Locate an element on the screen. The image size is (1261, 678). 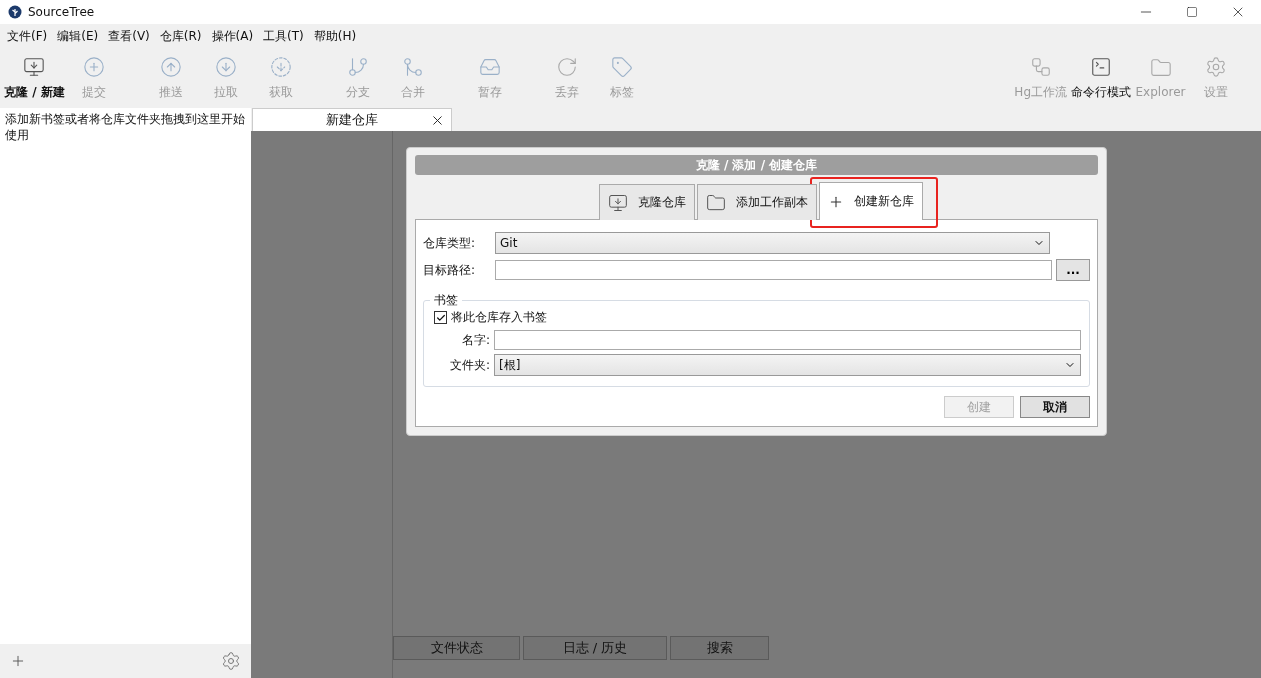
window-title: SourceTree is located at coordinates (62, 12).